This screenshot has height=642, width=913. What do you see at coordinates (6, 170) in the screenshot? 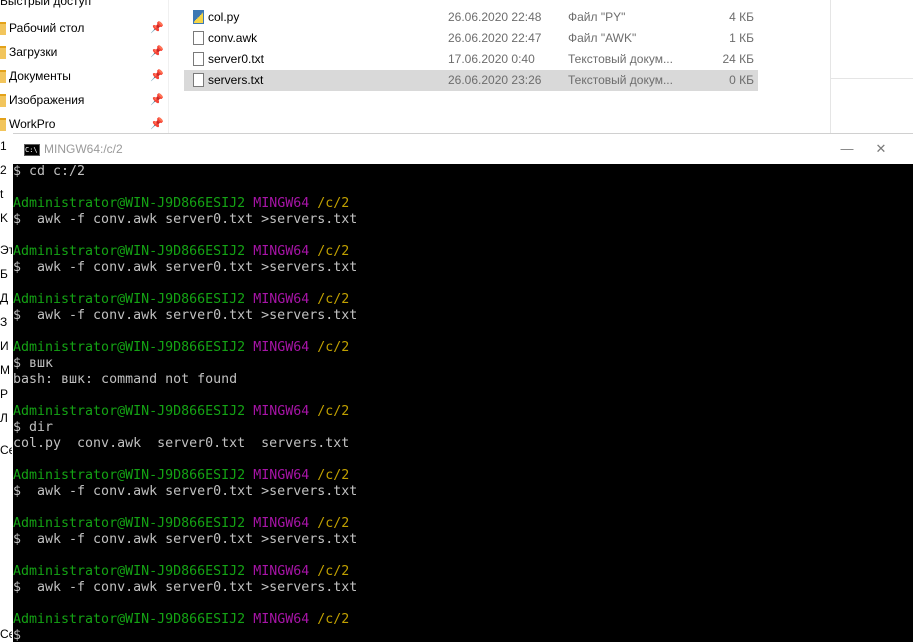
I see `nav-item-hidden: 2` at bounding box center [6, 170].